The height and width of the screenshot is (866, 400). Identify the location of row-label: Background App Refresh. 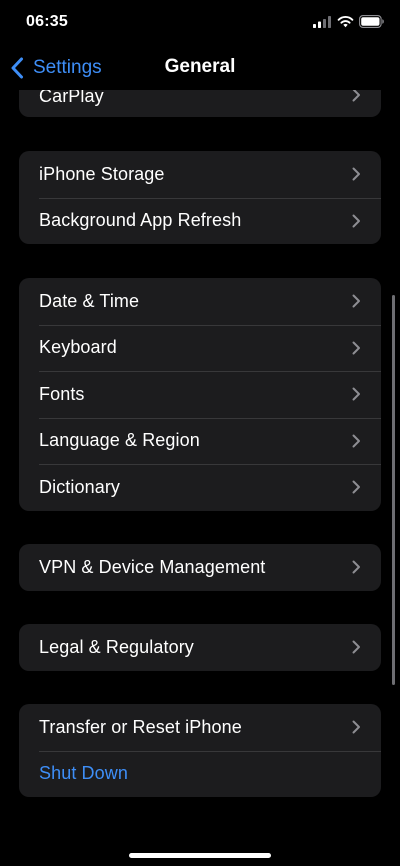
(140, 220).